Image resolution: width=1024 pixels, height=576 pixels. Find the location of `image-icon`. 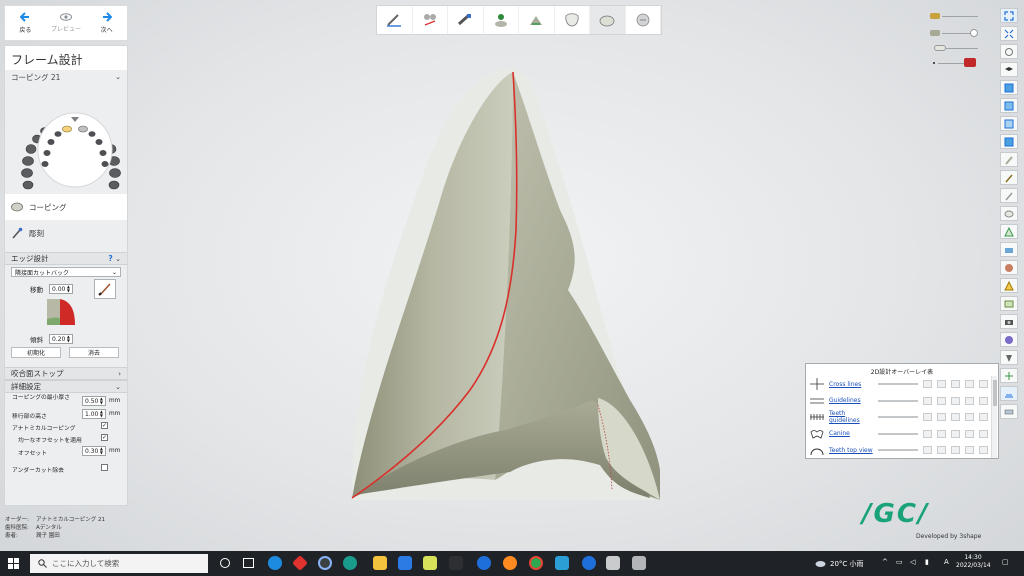

image-icon is located at coordinates (1009, 303).